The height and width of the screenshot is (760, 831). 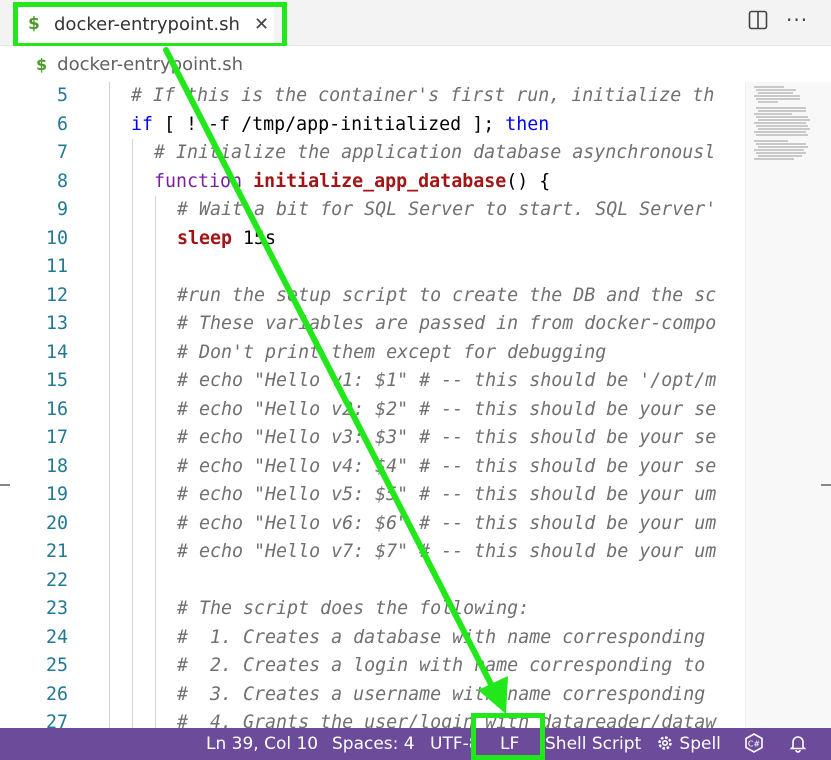 What do you see at coordinates (372, 609) in the screenshot?
I see `code-line: 23 # The script does the following:` at bounding box center [372, 609].